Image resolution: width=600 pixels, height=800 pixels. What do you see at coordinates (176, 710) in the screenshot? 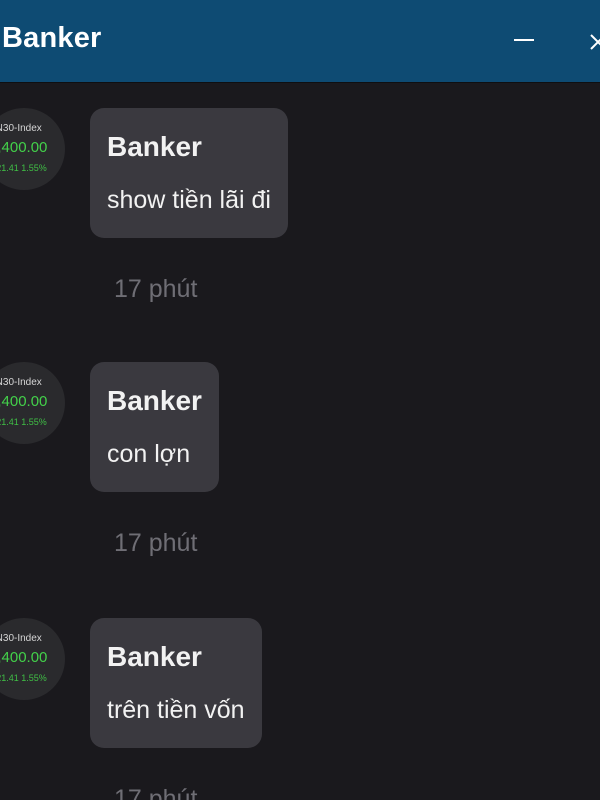
I see `message-text: trên tiền vốn` at bounding box center [176, 710].